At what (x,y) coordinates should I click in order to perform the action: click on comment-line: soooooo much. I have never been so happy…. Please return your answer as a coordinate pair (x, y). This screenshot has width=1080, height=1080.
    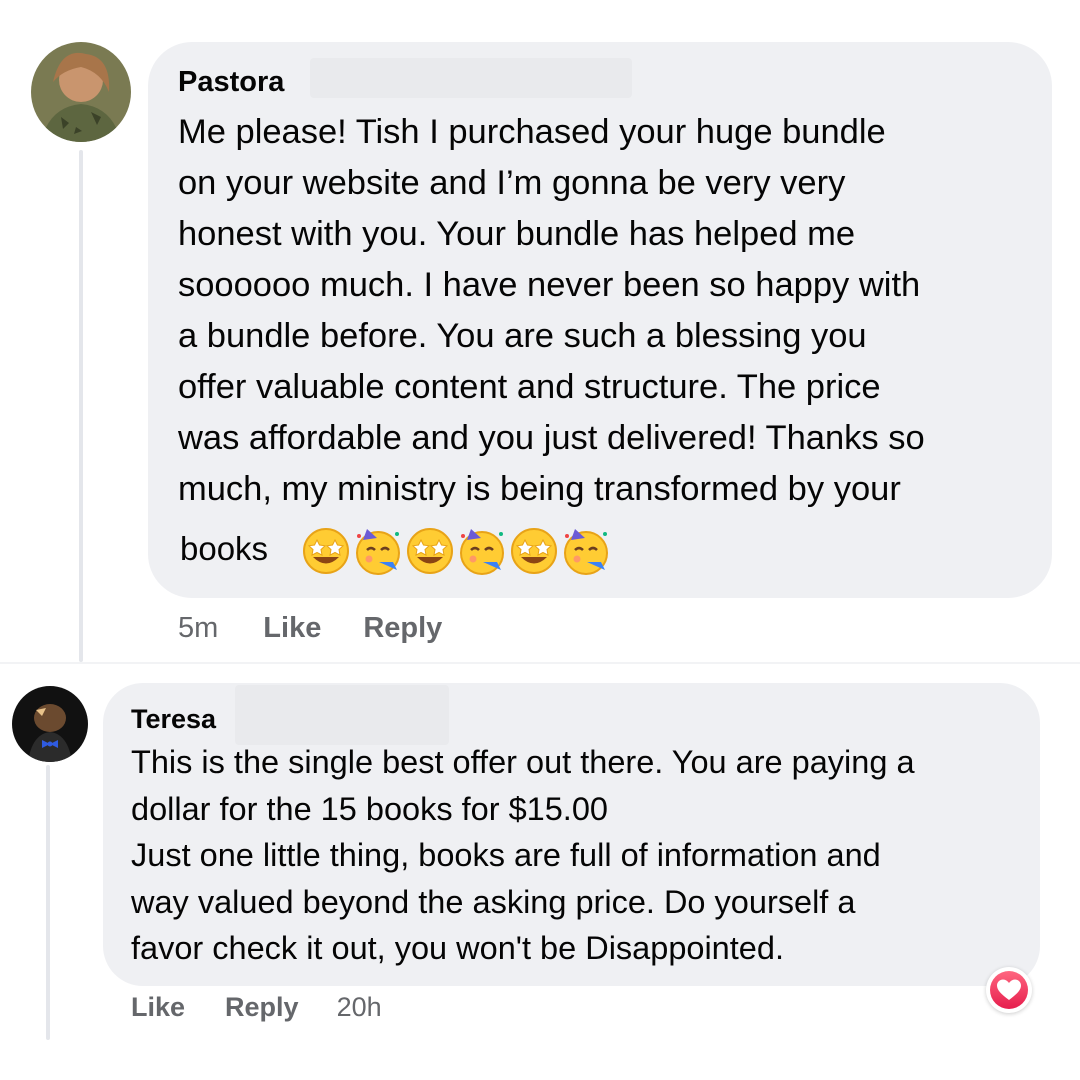
    Looking at the image, I should click on (549, 285).